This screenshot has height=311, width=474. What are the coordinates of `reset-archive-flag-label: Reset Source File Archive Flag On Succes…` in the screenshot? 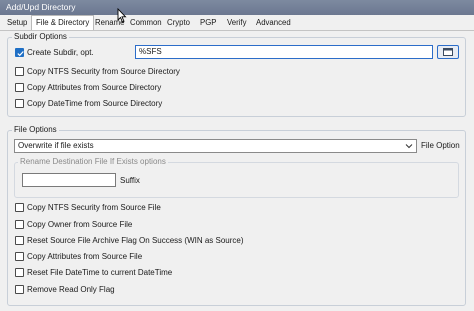 It's located at (135, 240).